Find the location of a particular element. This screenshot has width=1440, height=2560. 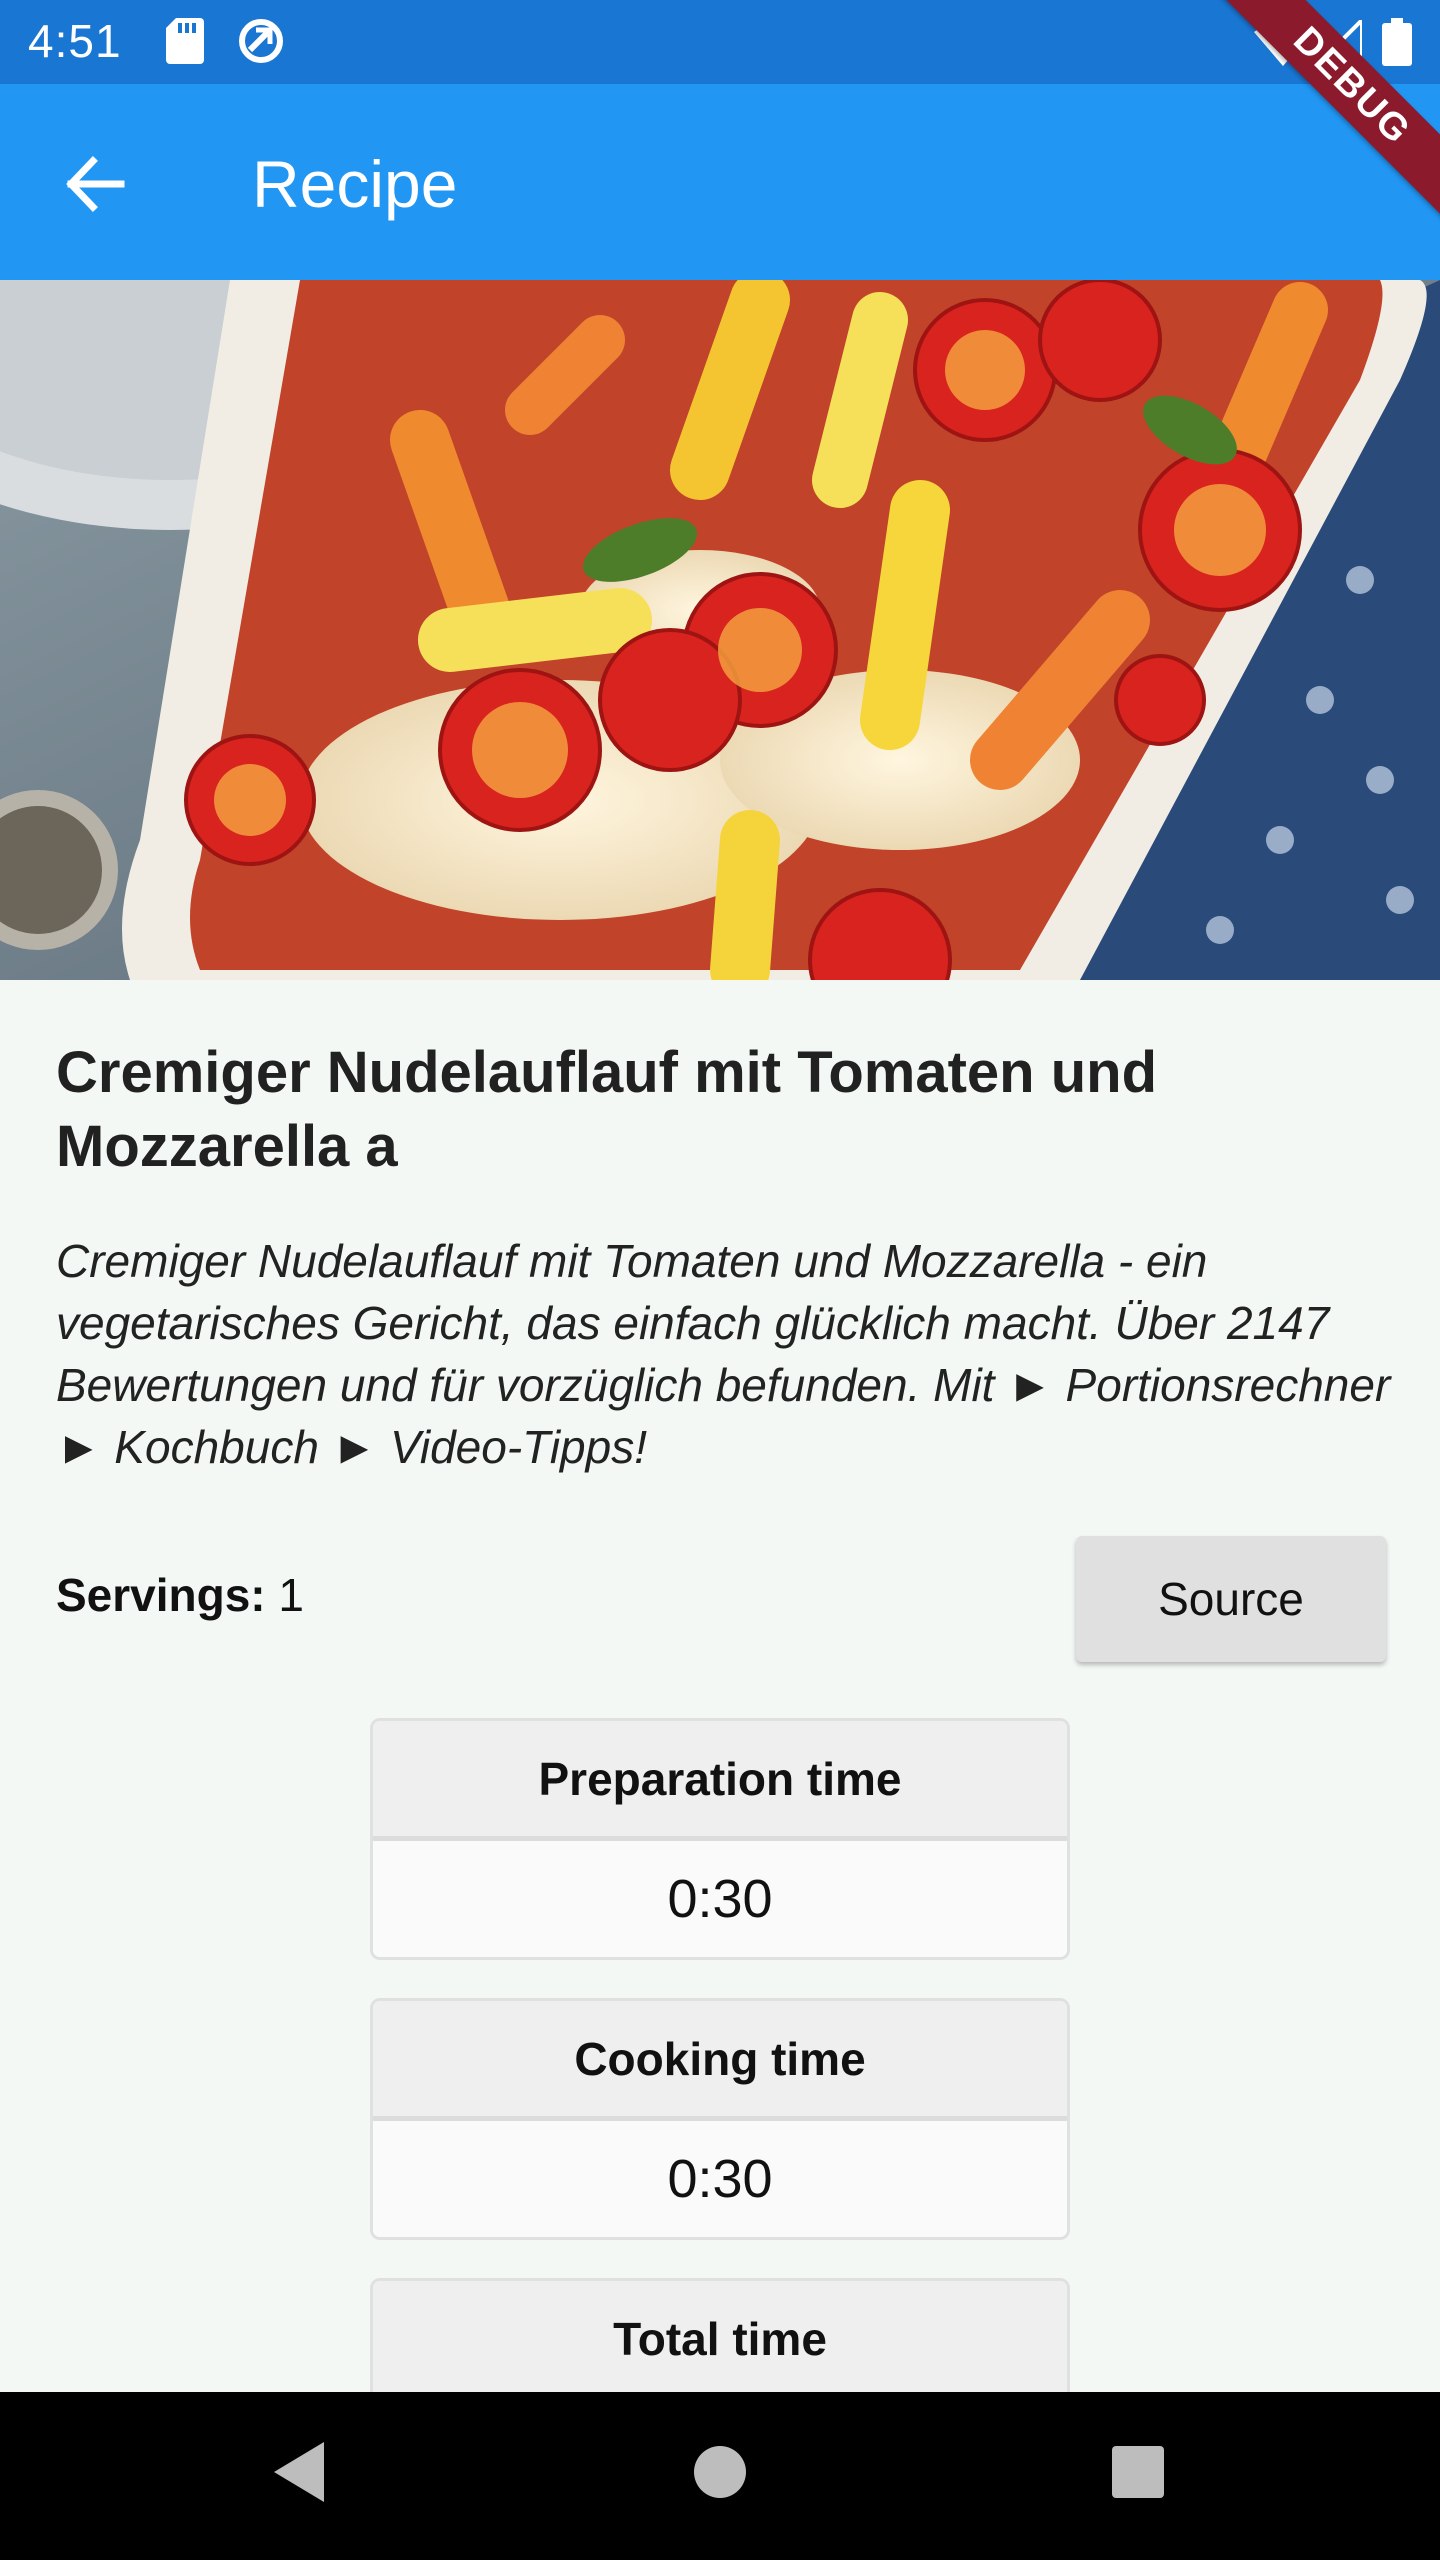

preparation-time-label: Preparation time is located at coordinates (720, 1781).